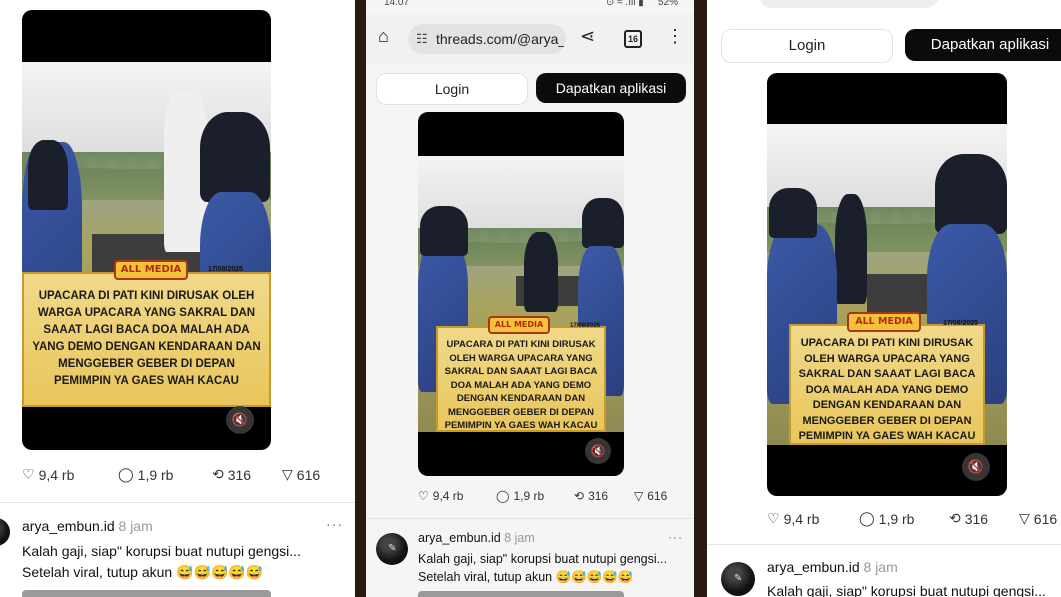 The height and width of the screenshot is (597, 1061). I want to click on songkok-person, so click(235, 157).